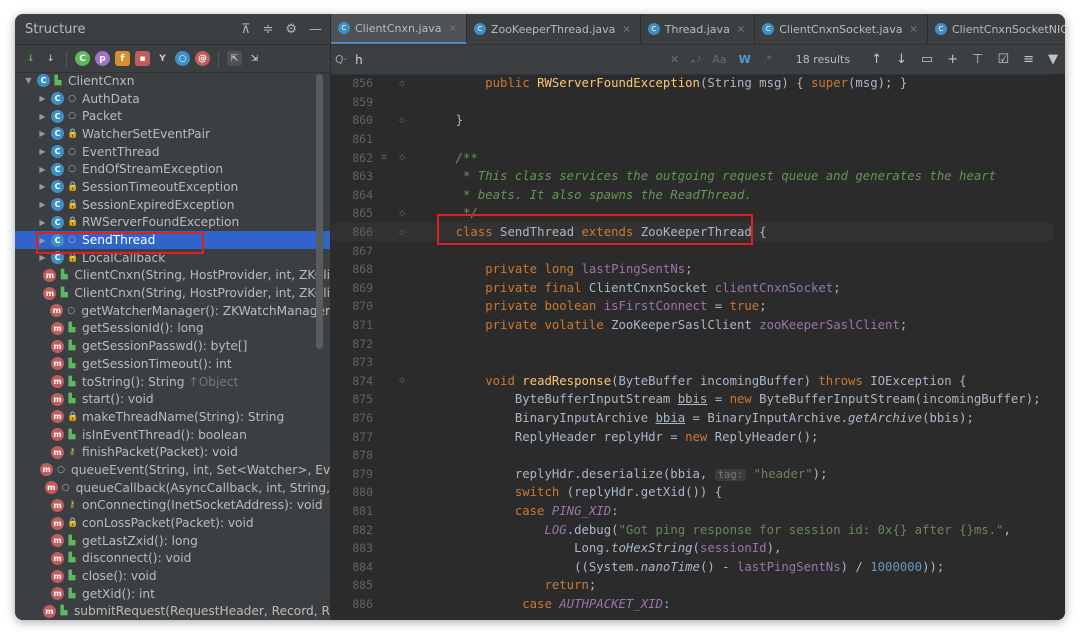 This screenshot has height=634, width=1080. Describe the element at coordinates (876, 59) in the screenshot. I see `previous-occurrence-icon: ↑` at that location.